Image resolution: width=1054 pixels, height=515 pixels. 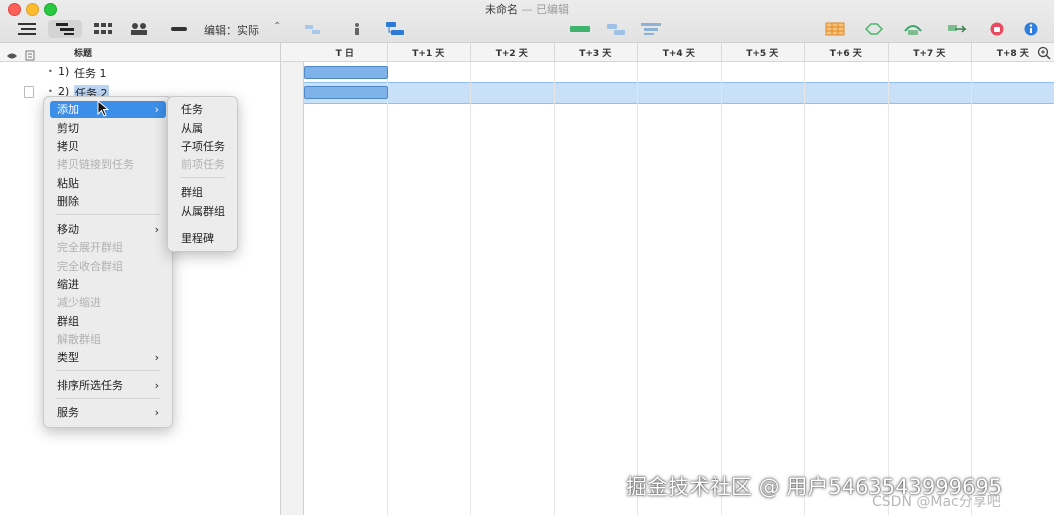 I want to click on stop-icon, so click(x=997, y=29).